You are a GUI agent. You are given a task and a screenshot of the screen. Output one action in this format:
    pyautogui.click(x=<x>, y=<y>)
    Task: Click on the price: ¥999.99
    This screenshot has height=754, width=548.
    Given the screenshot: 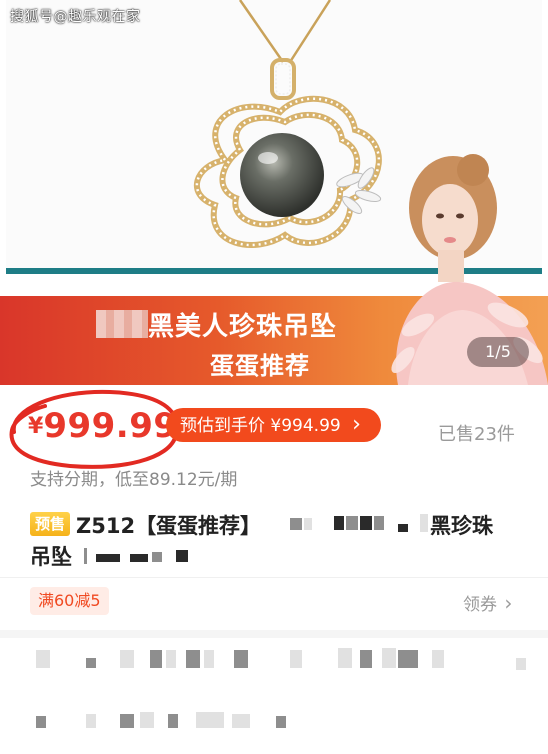 What is the action you would take?
    pyautogui.click(x=103, y=426)
    